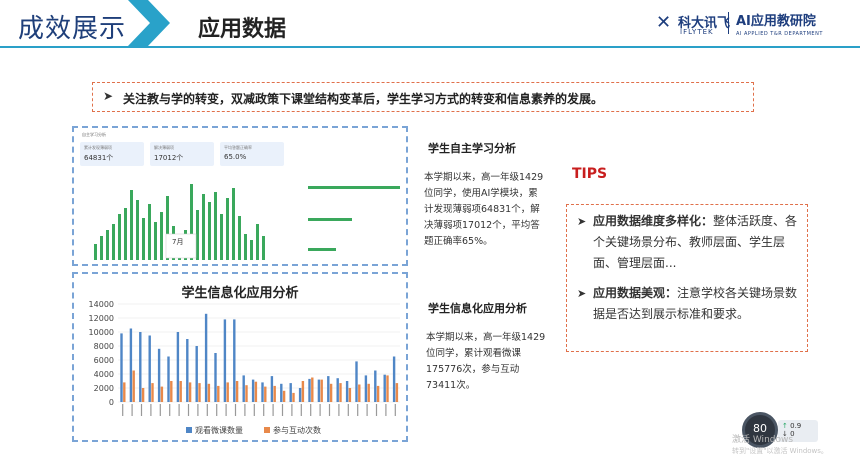 This screenshot has width=860, height=460. Describe the element at coordinates (149, 23) in the screenshot. I see `chevron-icon` at that location.